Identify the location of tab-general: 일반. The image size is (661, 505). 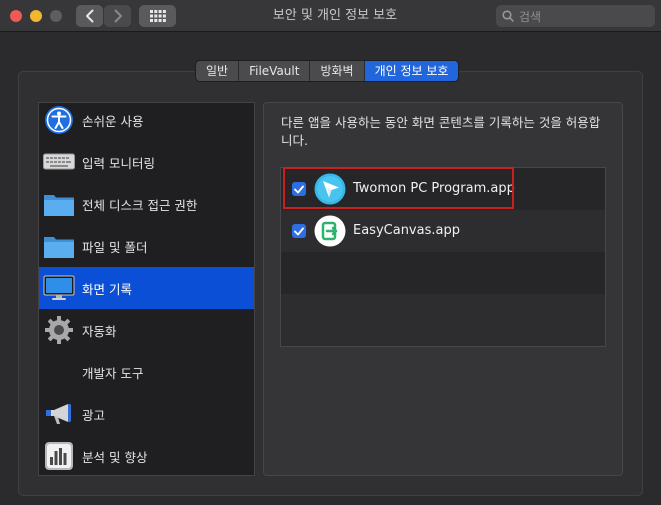
(218, 71).